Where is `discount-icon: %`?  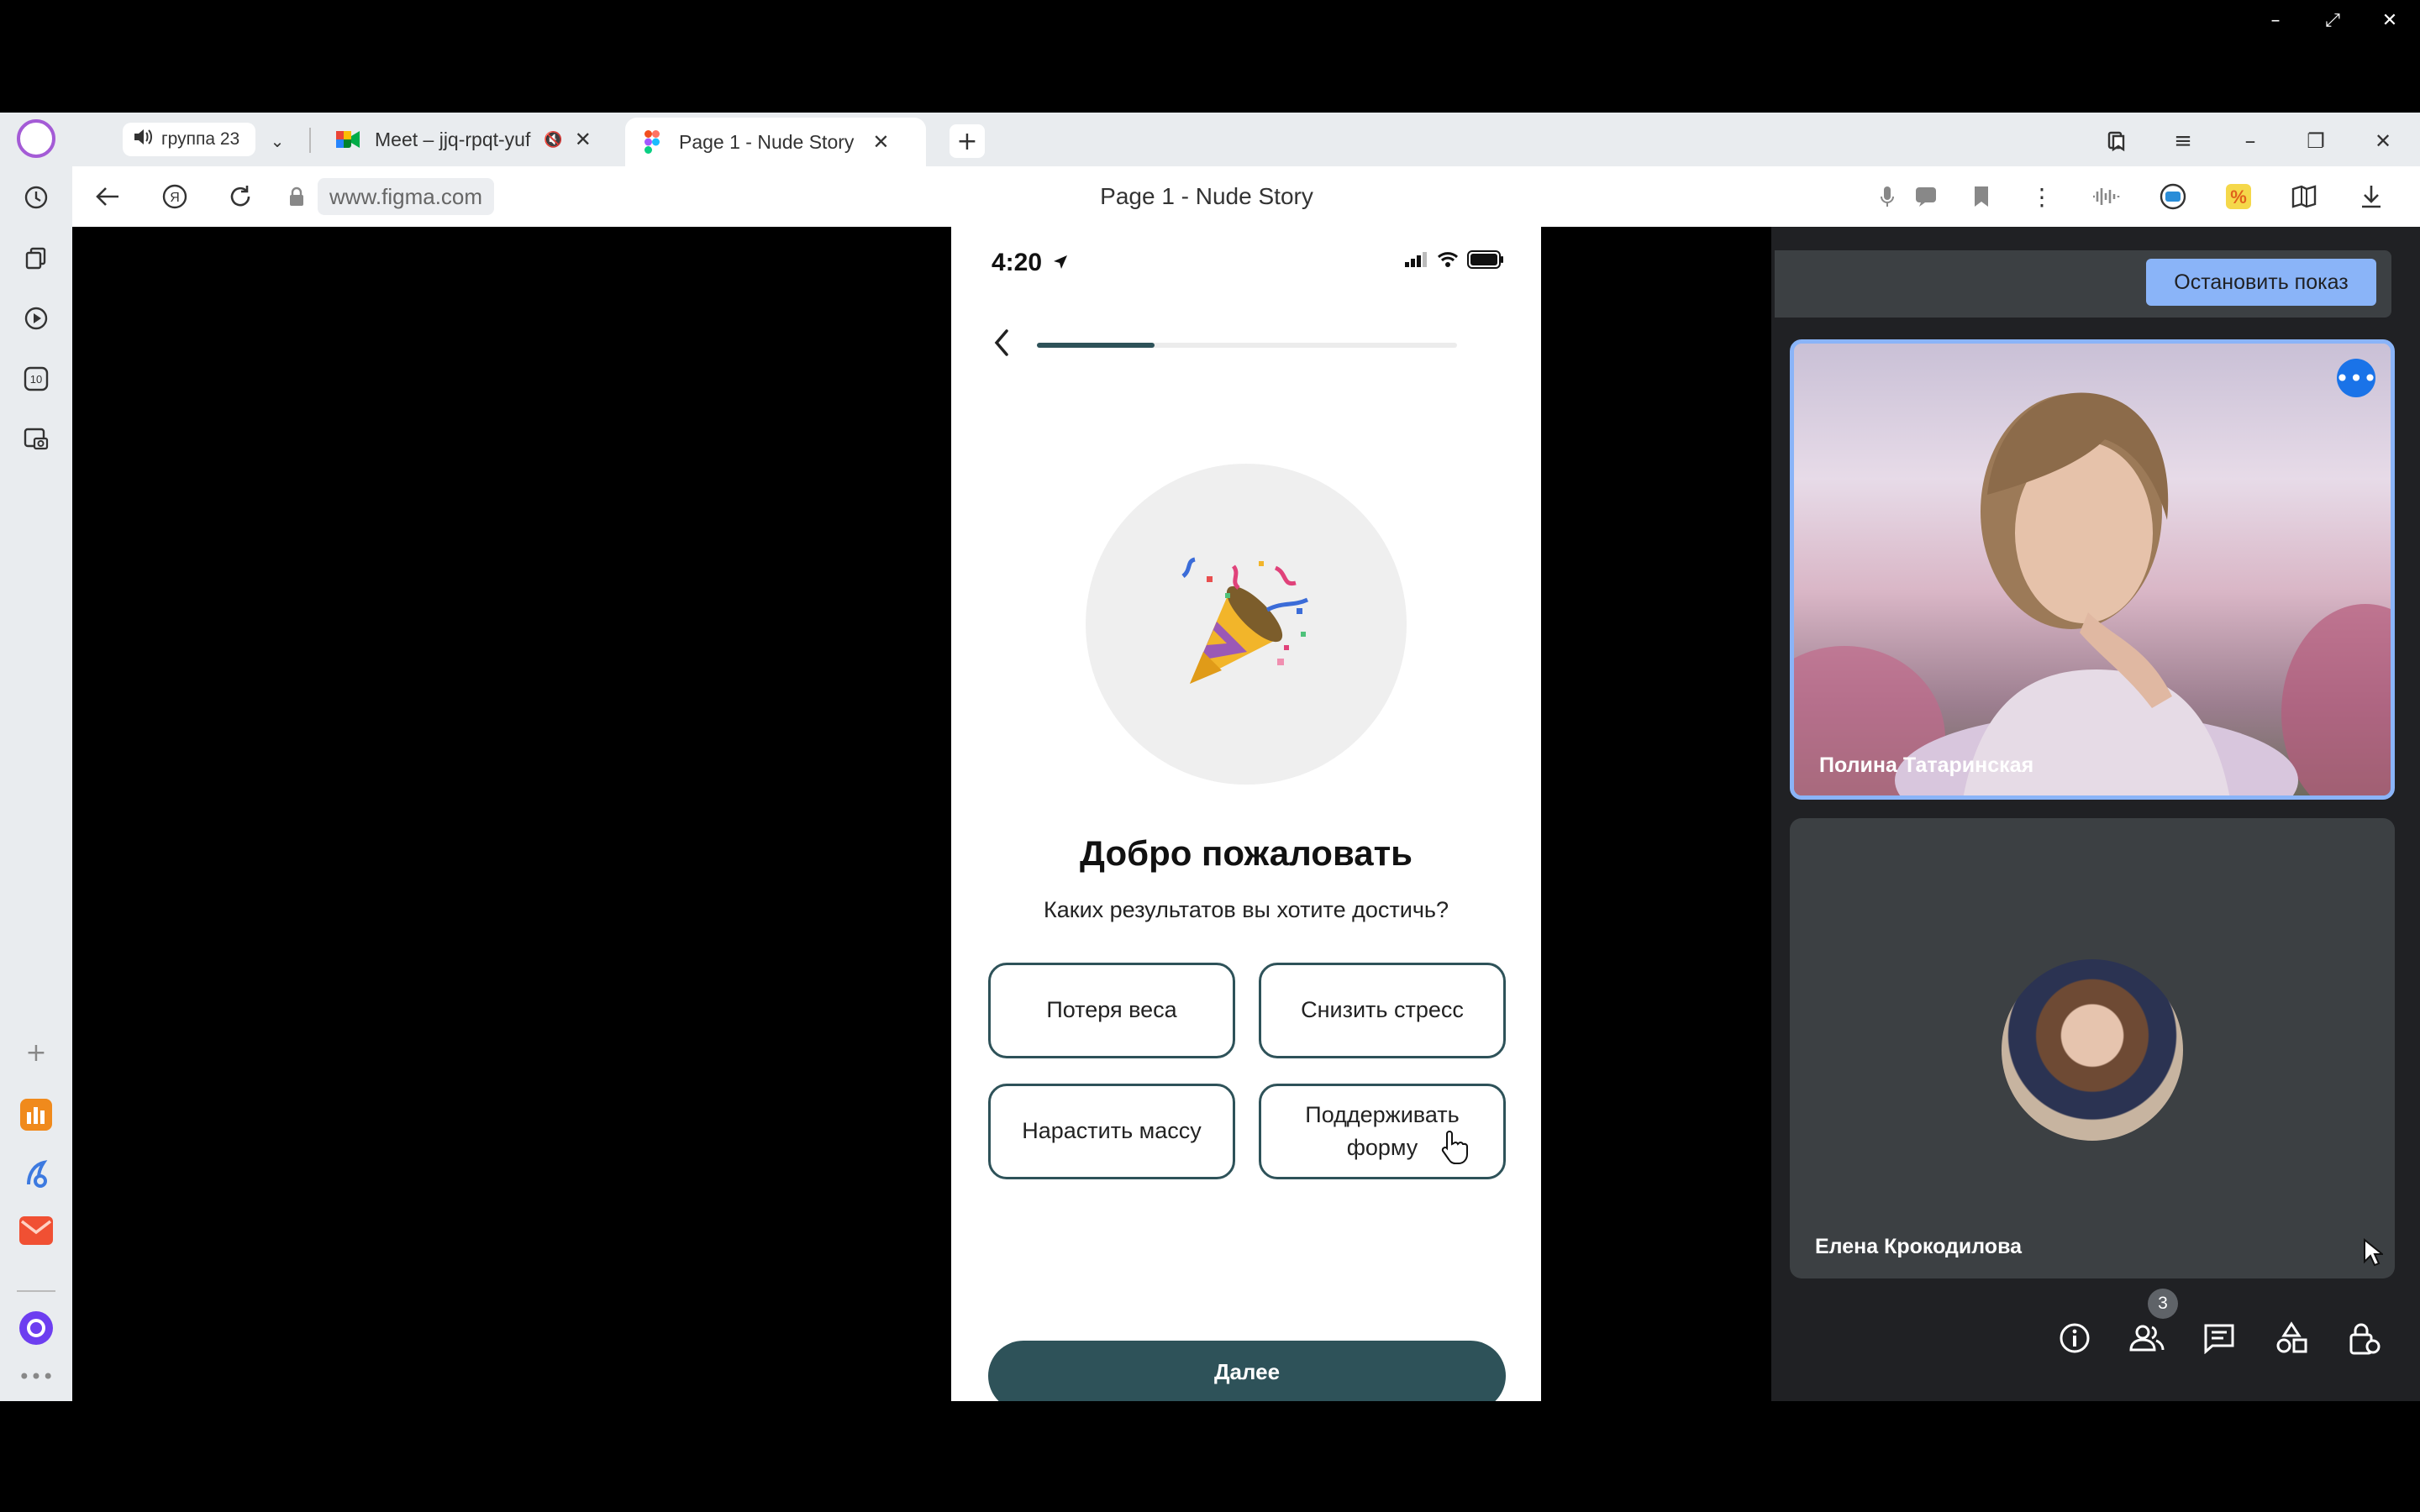 discount-icon: % is located at coordinates (2238, 196).